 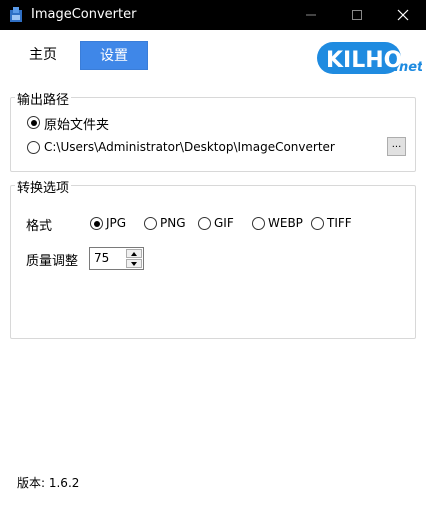 What do you see at coordinates (364, 60) in the screenshot?
I see `logo-text-main: KILHO` at bounding box center [364, 60].